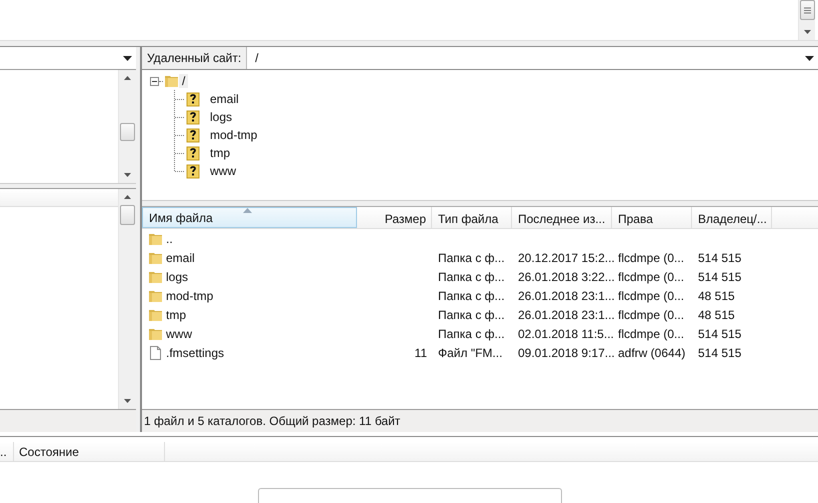 This screenshot has width=818, height=503. What do you see at coordinates (223, 171) in the screenshot?
I see `tree-item: www` at bounding box center [223, 171].